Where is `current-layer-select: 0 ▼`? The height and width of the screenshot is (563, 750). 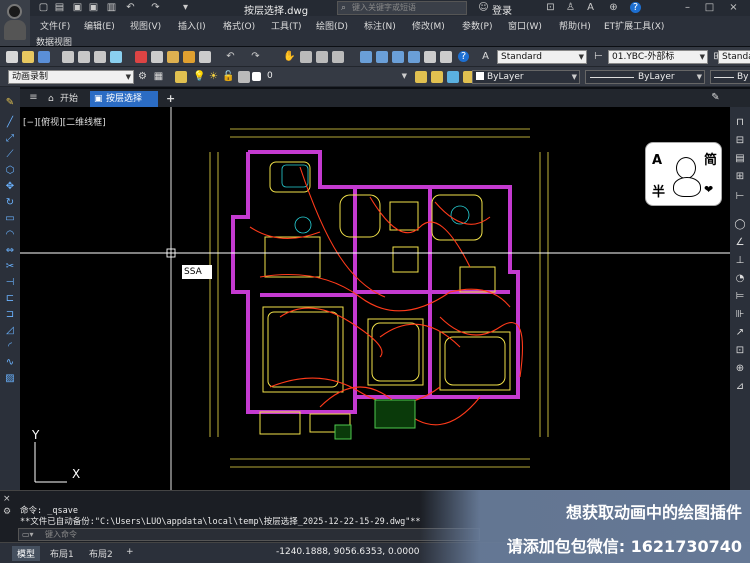
current-layer-select: 0 ▼ is located at coordinates (336, 77).